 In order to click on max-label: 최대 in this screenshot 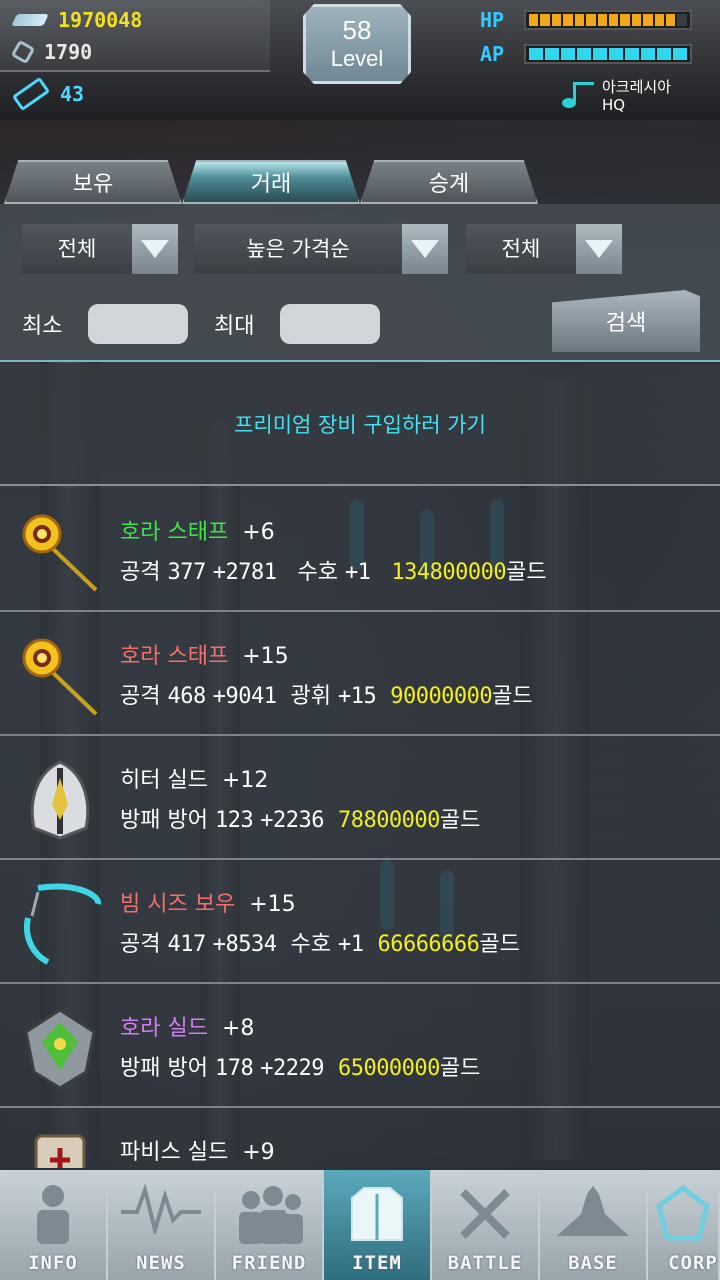, I will do `click(234, 326)`.